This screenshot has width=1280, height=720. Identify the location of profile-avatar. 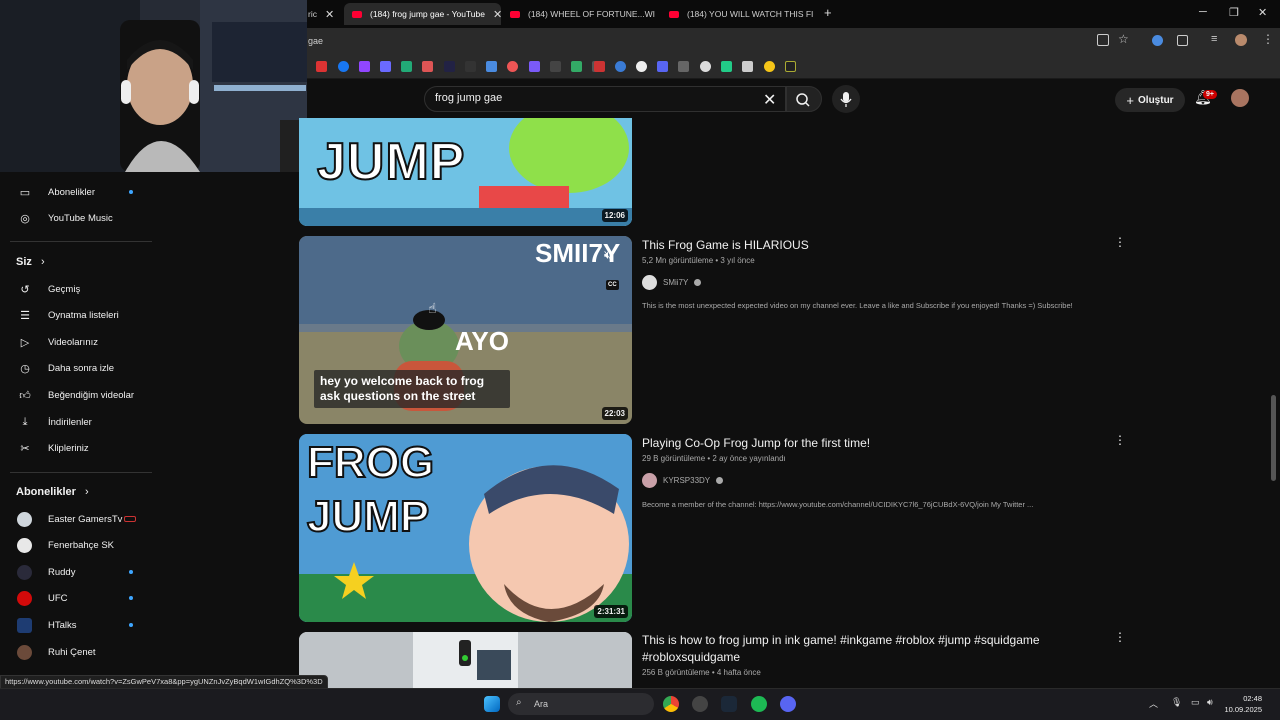
(1241, 40).